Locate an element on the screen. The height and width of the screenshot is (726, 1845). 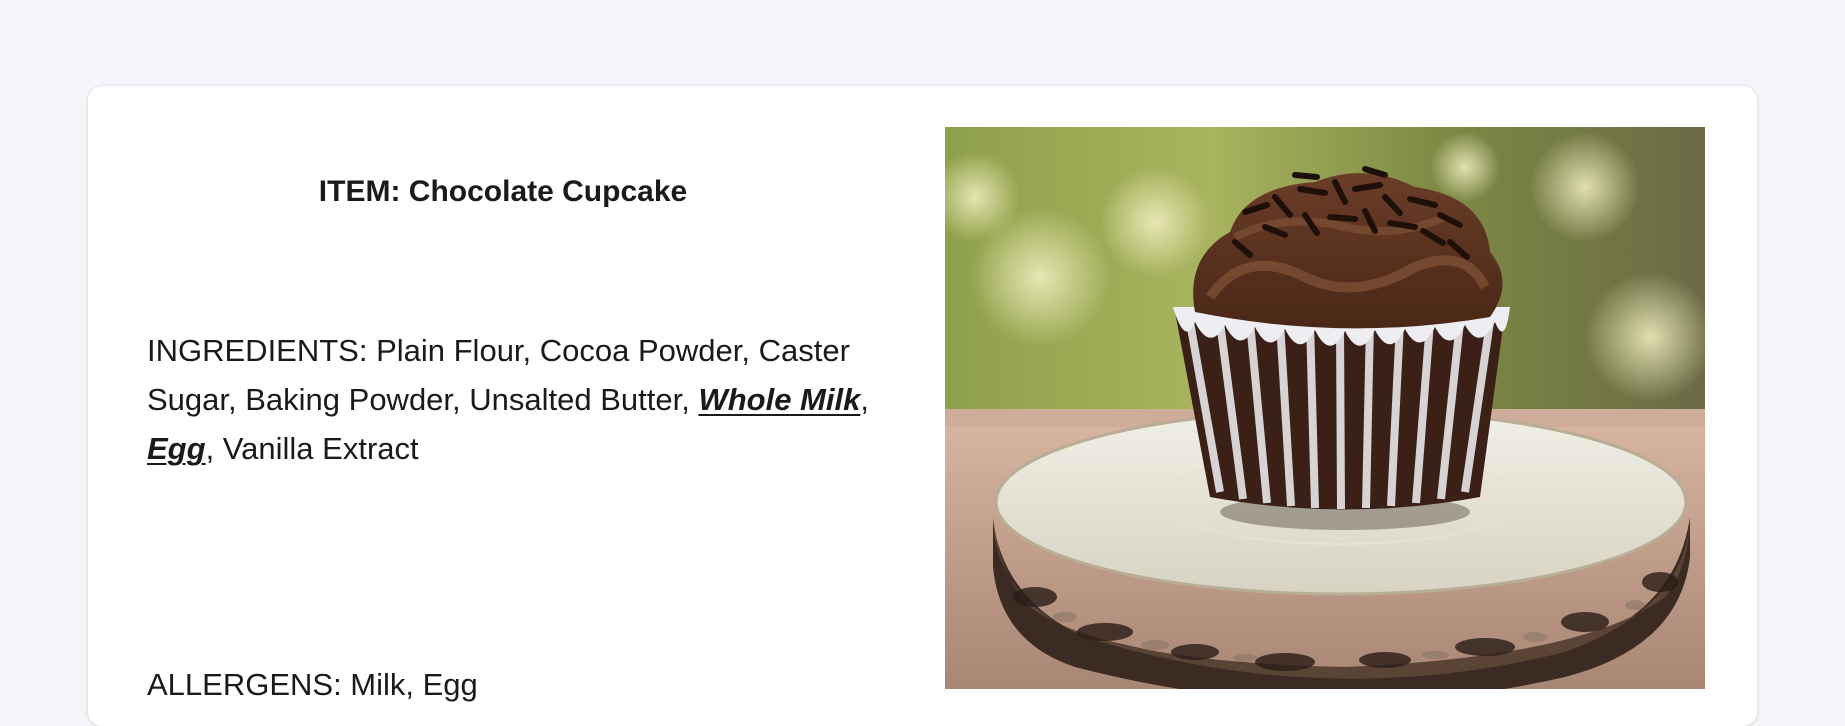
allergen-highlight-egg: Egg is located at coordinates (176, 448).